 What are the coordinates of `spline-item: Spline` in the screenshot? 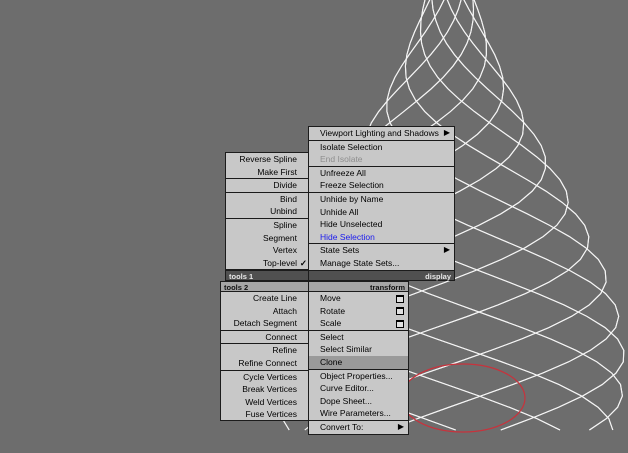 It's located at (267, 225).